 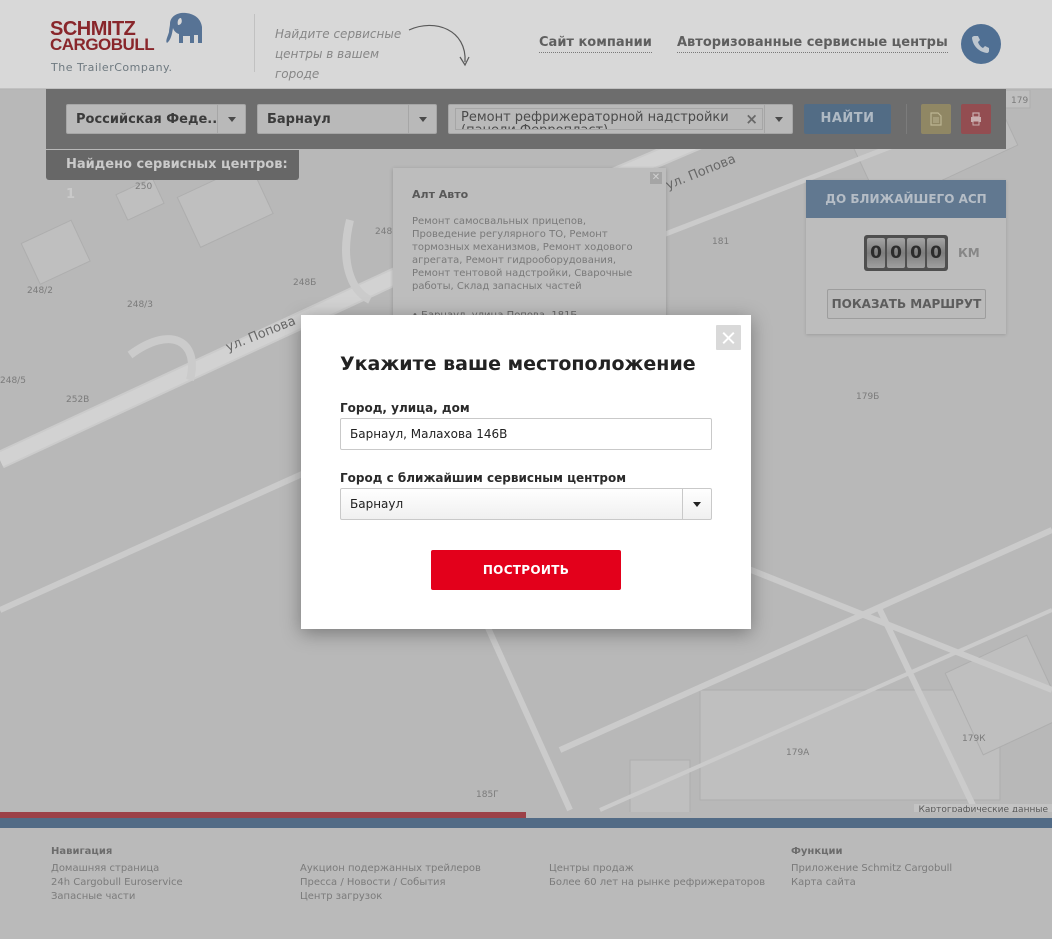 What do you see at coordinates (405, 408) in the screenshot?
I see `address-label: Город, улица, дом` at bounding box center [405, 408].